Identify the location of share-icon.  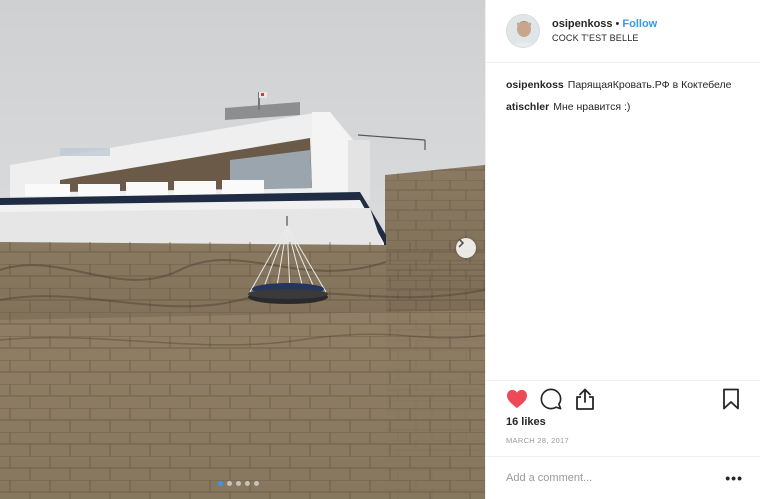
(585, 399).